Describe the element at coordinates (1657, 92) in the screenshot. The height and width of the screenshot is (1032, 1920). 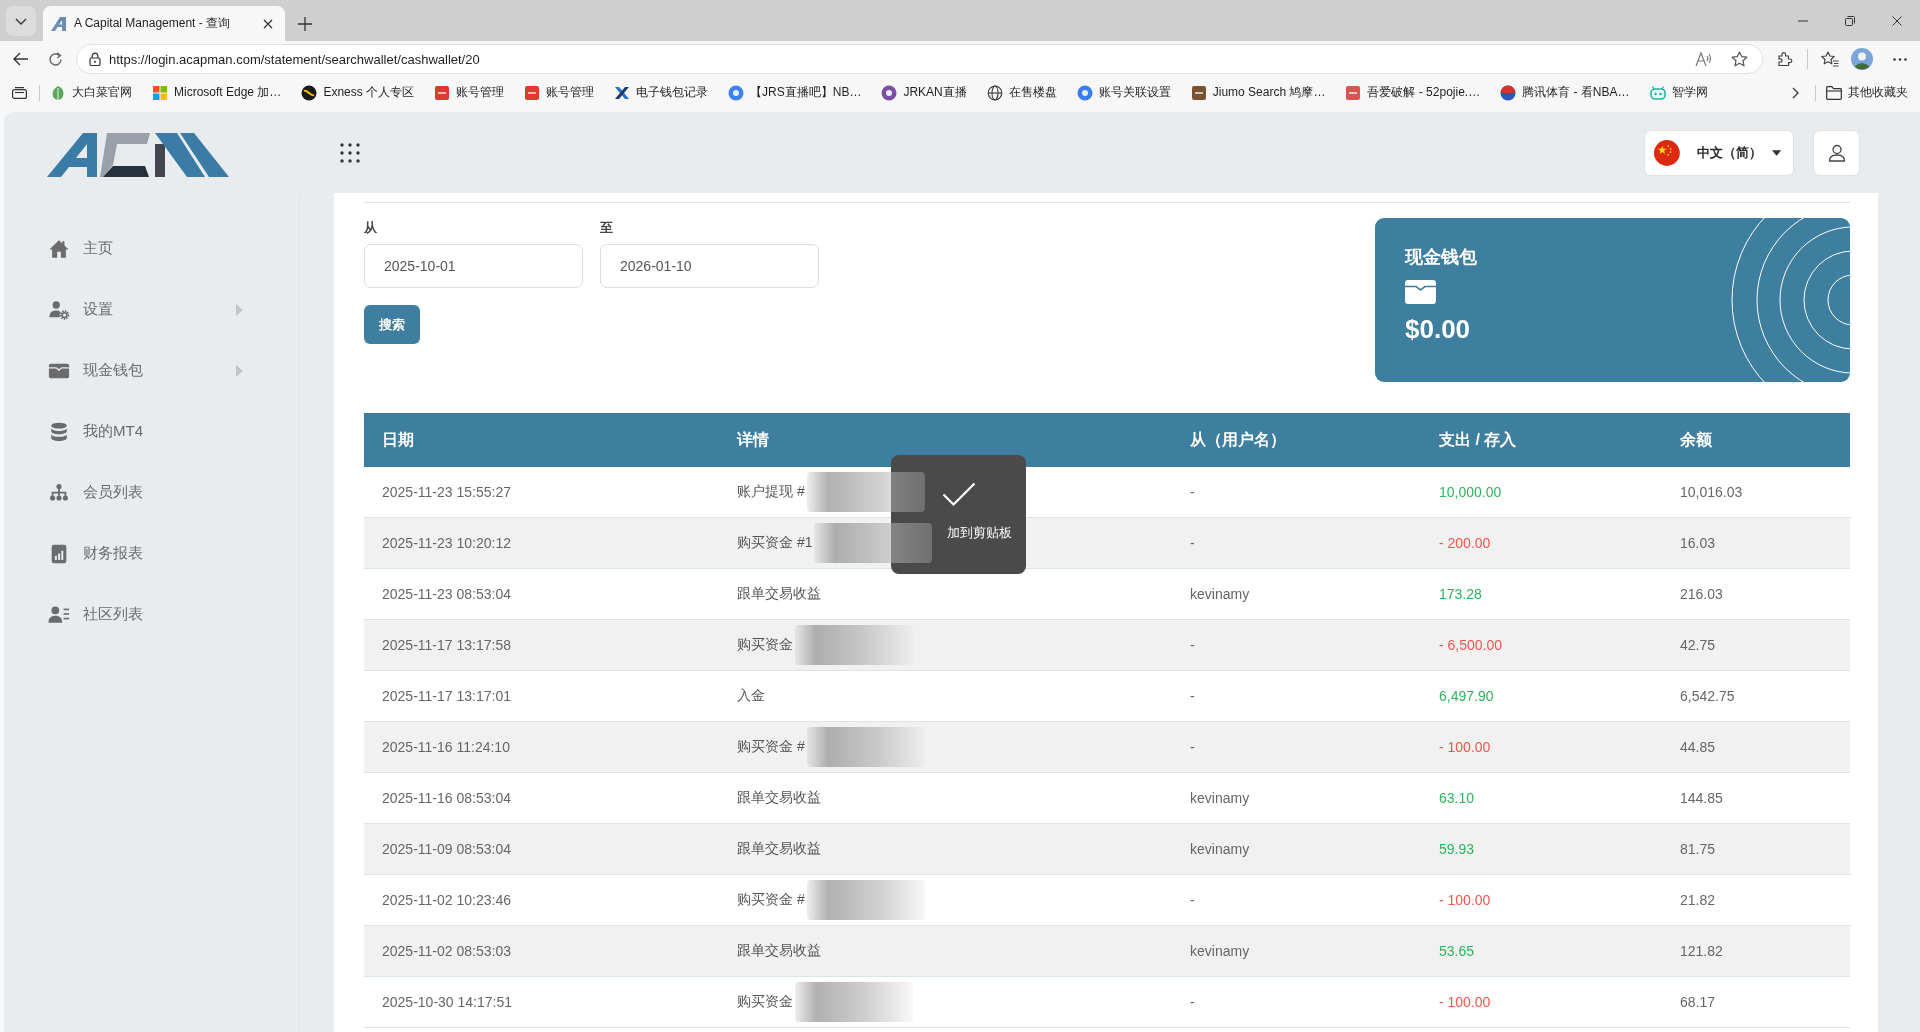
I see `robot-icon` at that location.